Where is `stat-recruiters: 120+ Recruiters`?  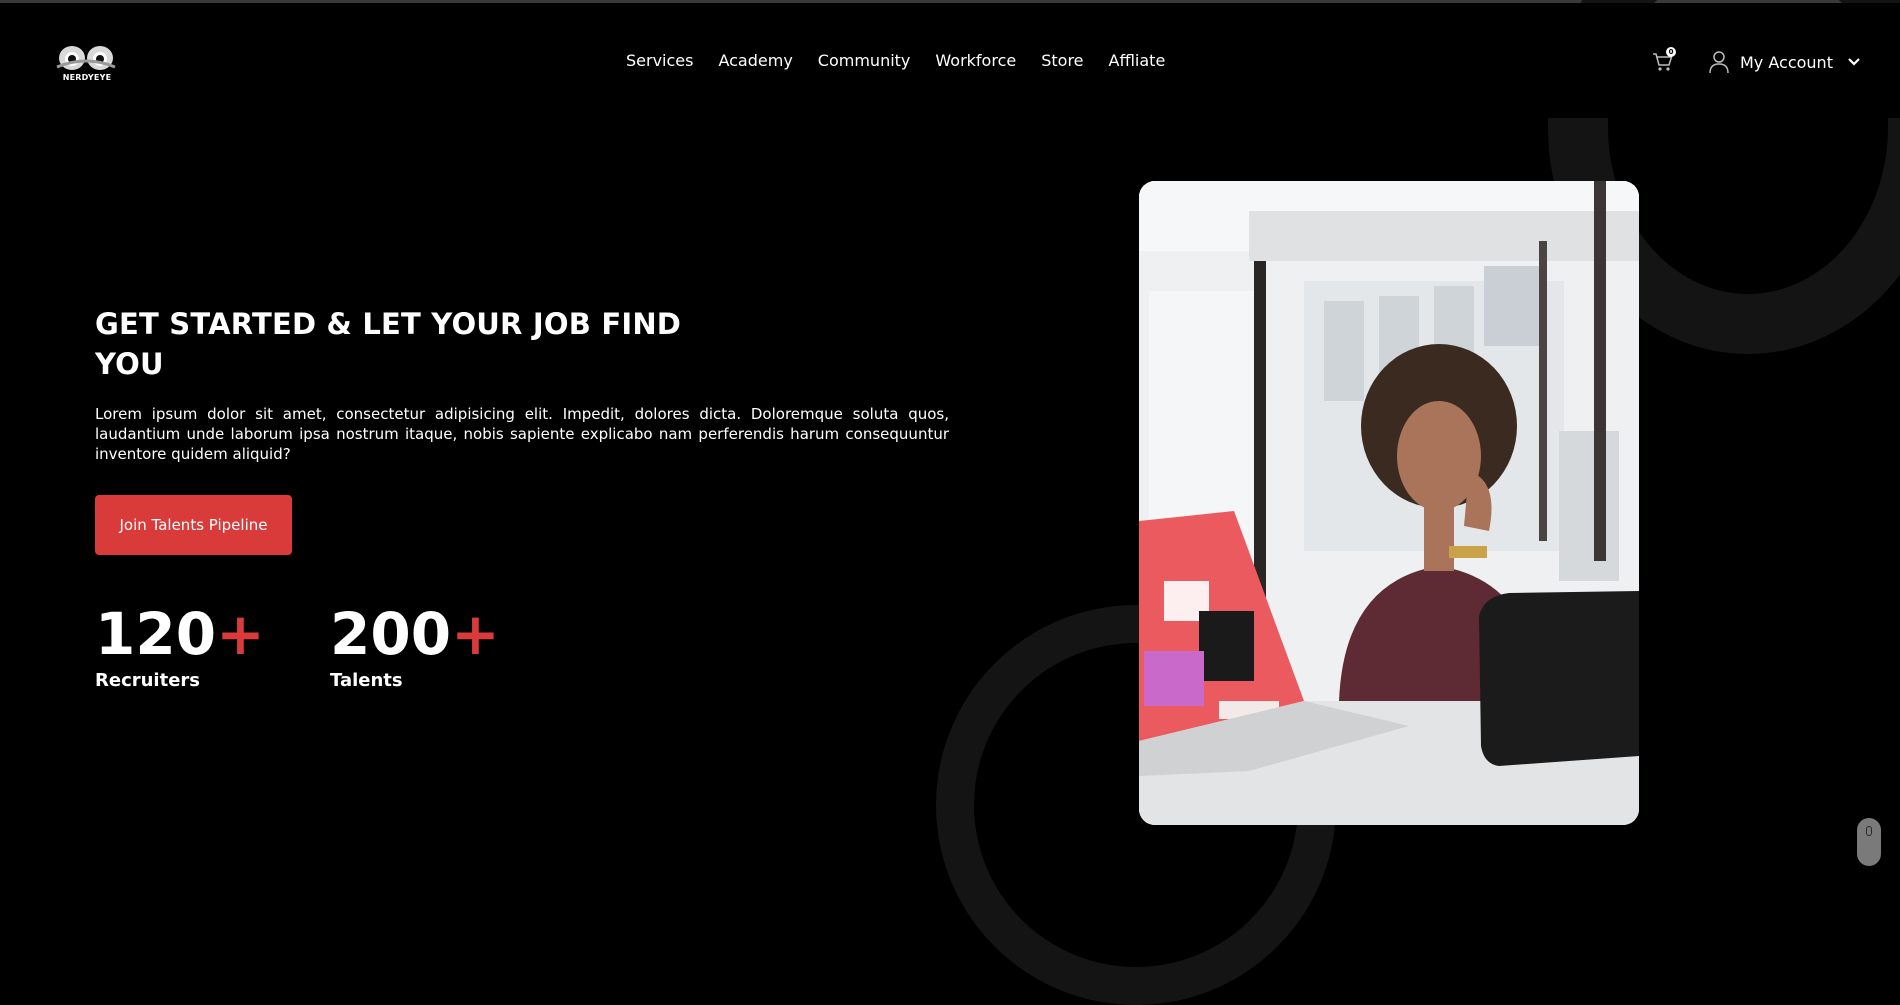 stat-recruiters: 120+ Recruiters is located at coordinates (180, 644).